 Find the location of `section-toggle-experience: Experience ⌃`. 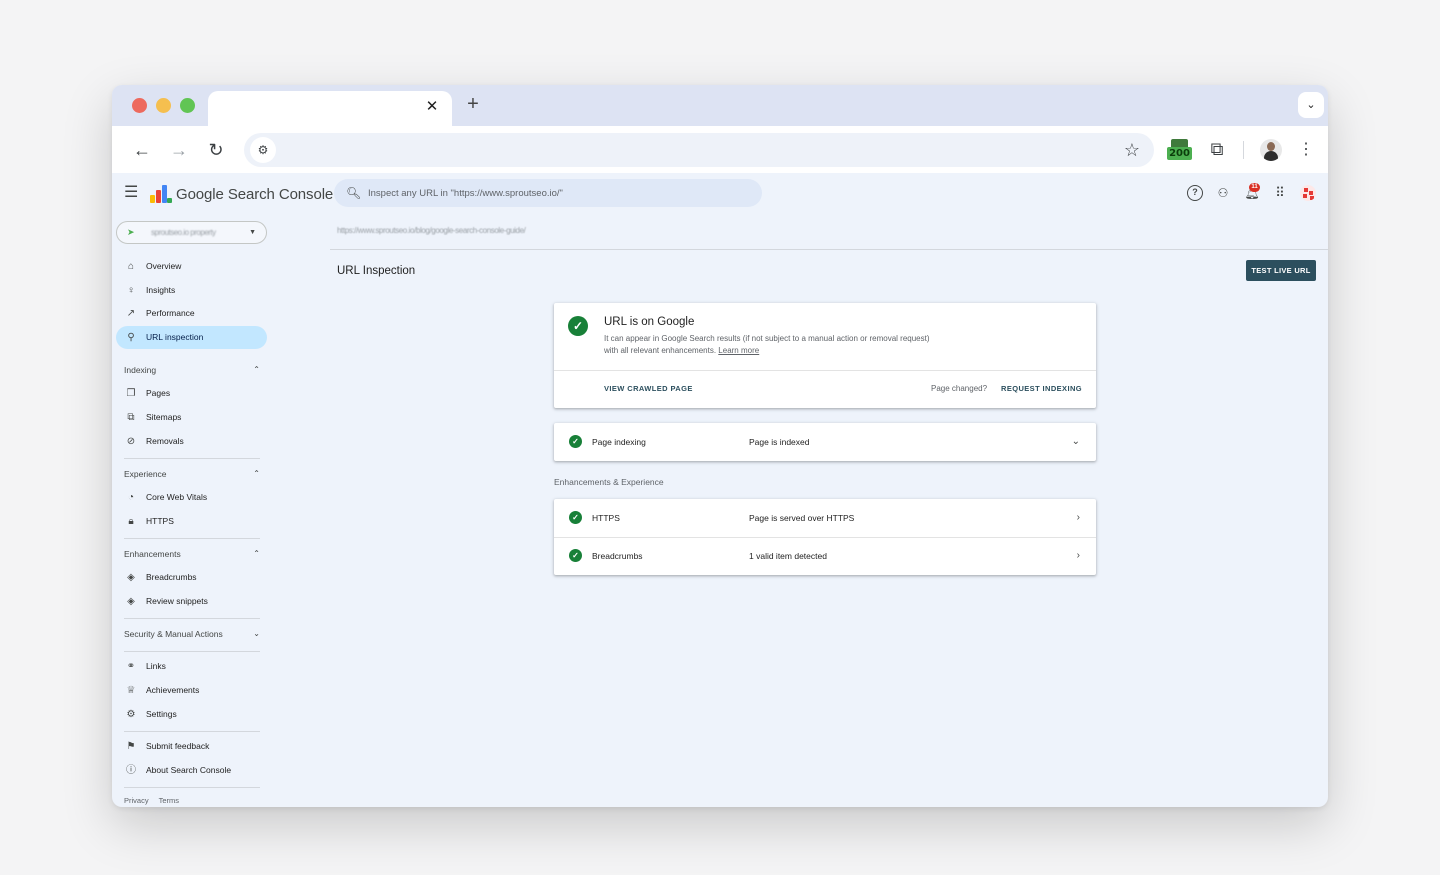

section-toggle-experience: Experience ⌃ is located at coordinates (192, 474).